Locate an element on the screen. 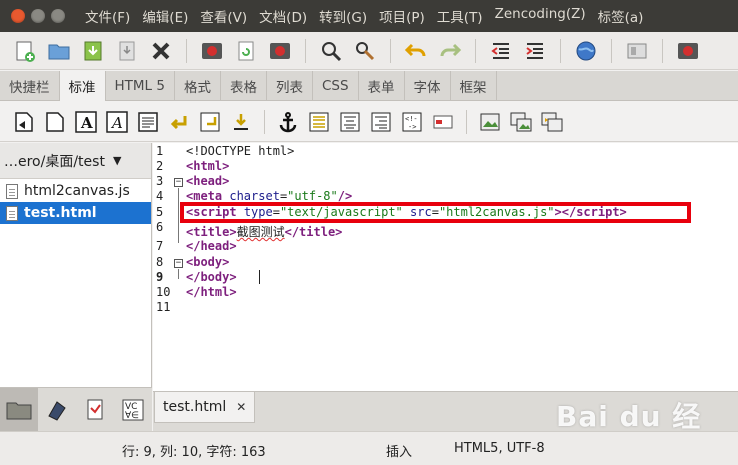 Image resolution: width=738 pixels, height=465 pixels. maximize-window-button is located at coordinates (58, 16).